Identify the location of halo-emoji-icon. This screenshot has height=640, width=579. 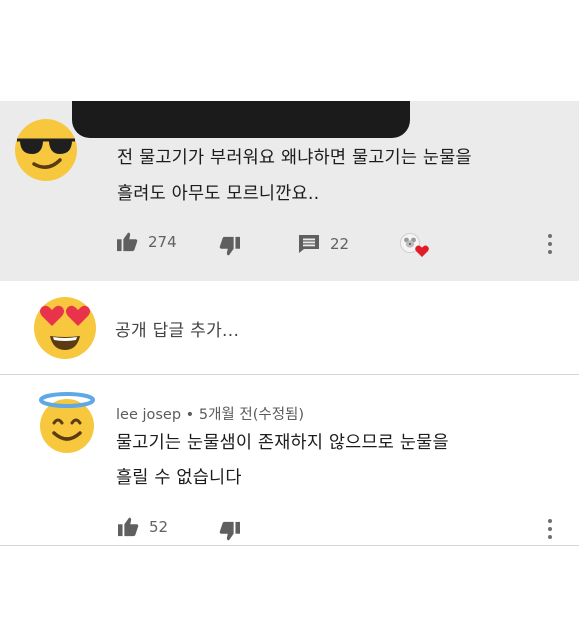
(67, 423).